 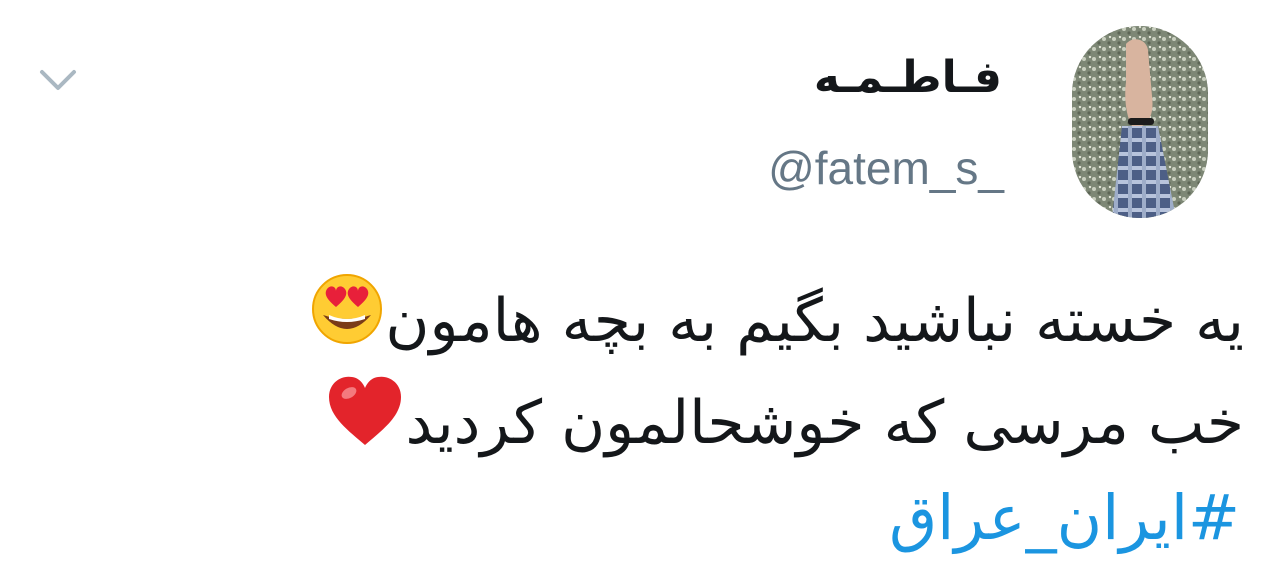 What do you see at coordinates (58, 80) in the screenshot?
I see `chevron-down-icon` at bounding box center [58, 80].